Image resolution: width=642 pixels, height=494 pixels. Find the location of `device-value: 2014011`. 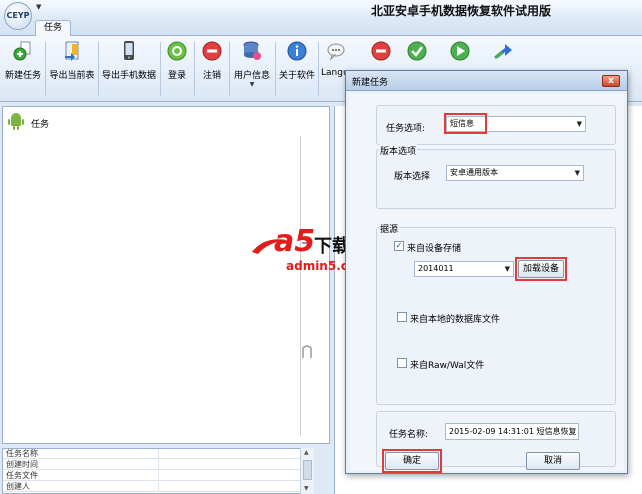

device-value: 2014011 is located at coordinates (436, 268).